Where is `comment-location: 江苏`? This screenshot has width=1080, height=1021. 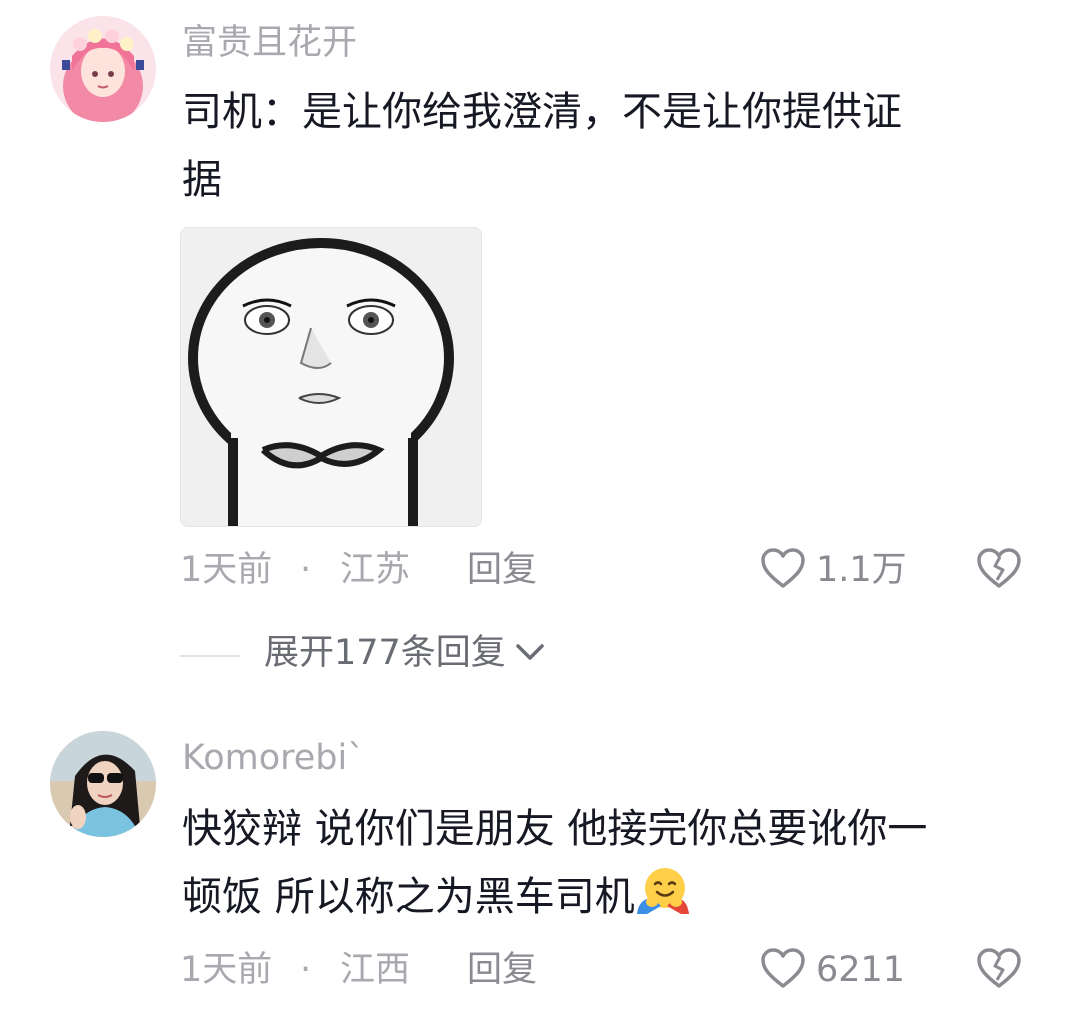 comment-location: 江苏 is located at coordinates (375, 570).